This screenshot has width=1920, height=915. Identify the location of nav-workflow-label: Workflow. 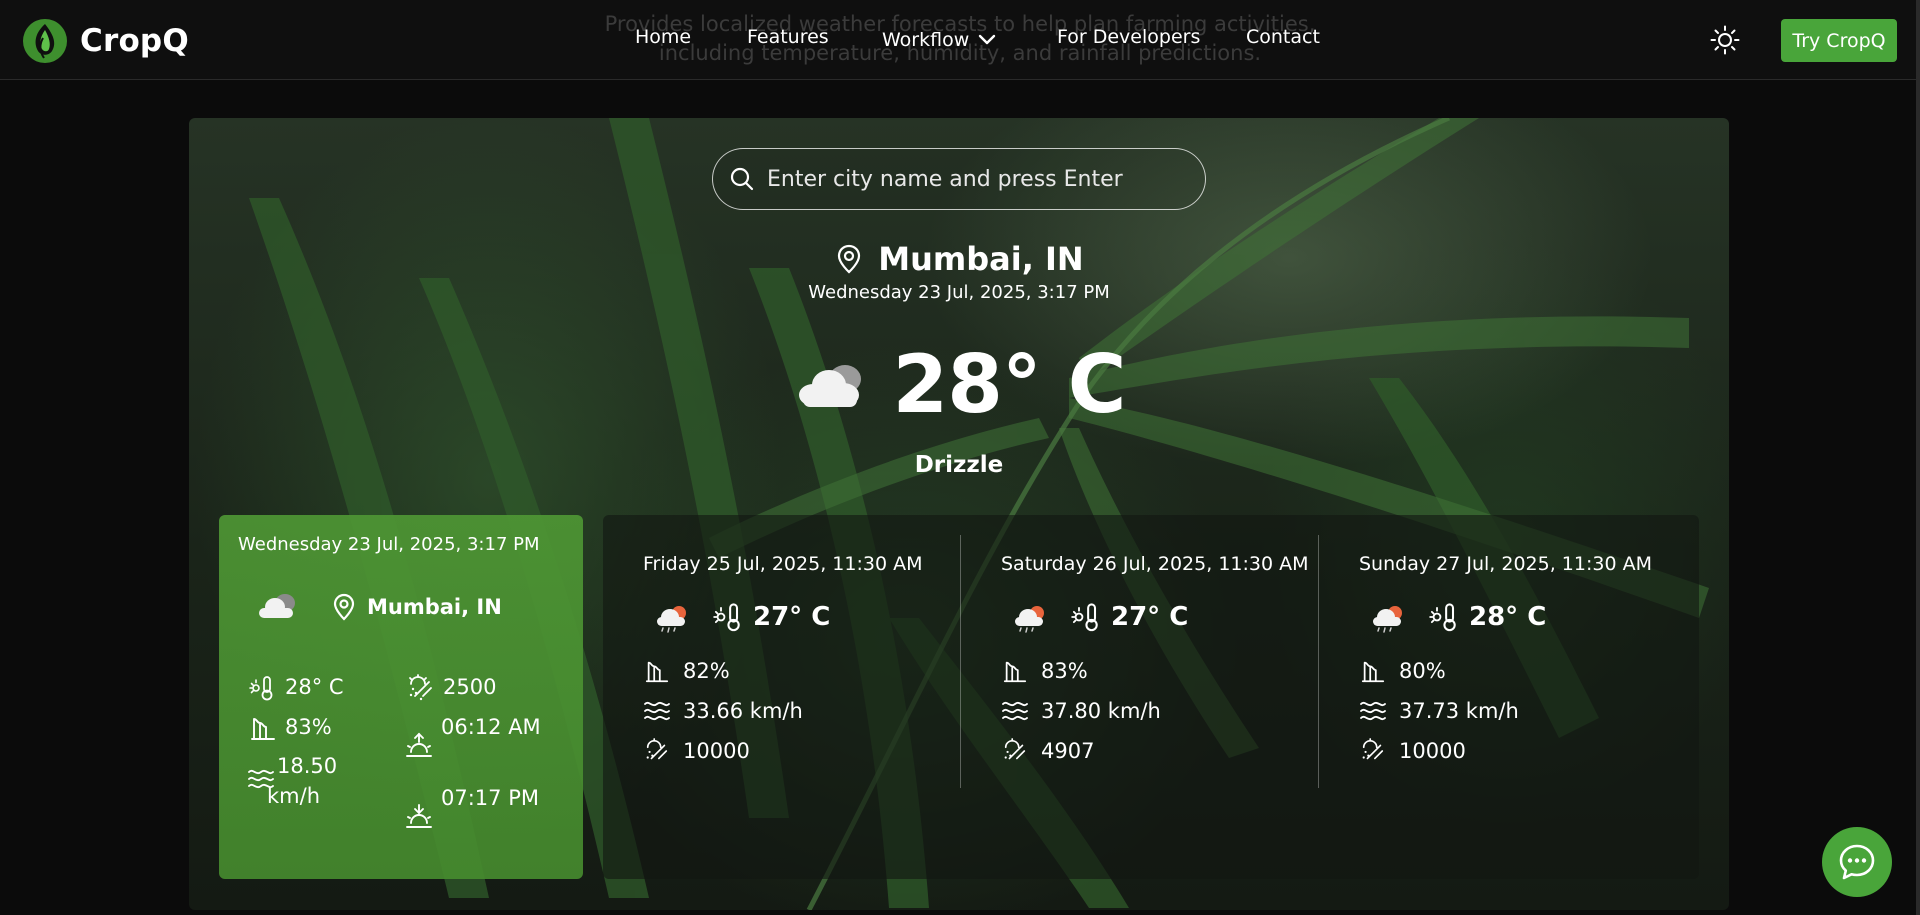
(926, 40).